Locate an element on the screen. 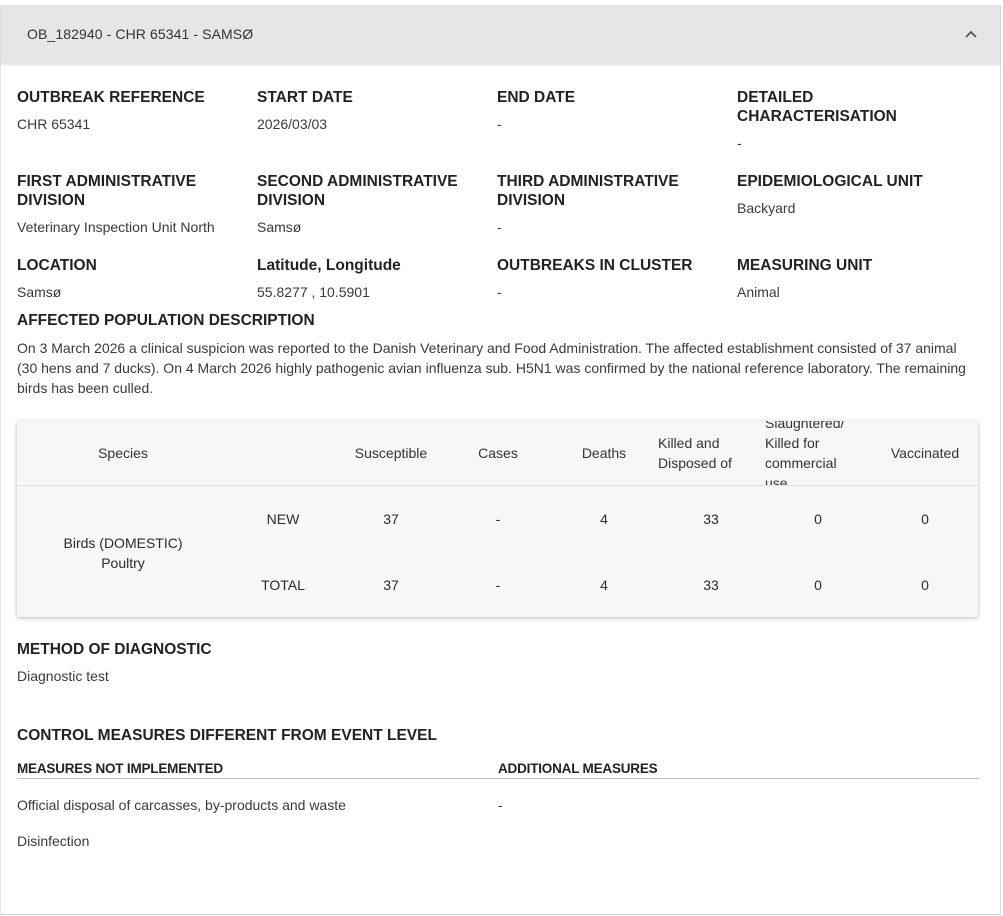 This screenshot has height=916, width=1003. diagnostic-value: Diagnostic test is located at coordinates (63, 676).